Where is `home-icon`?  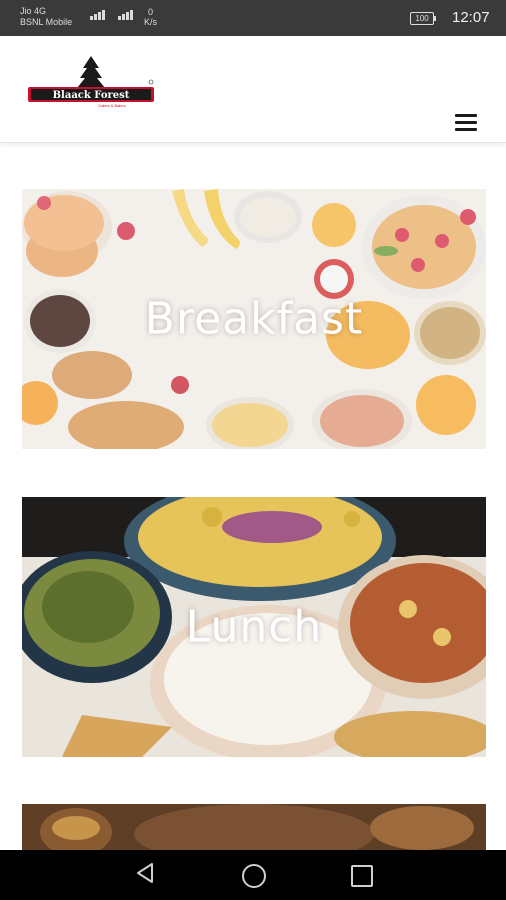 home-icon is located at coordinates (254, 876).